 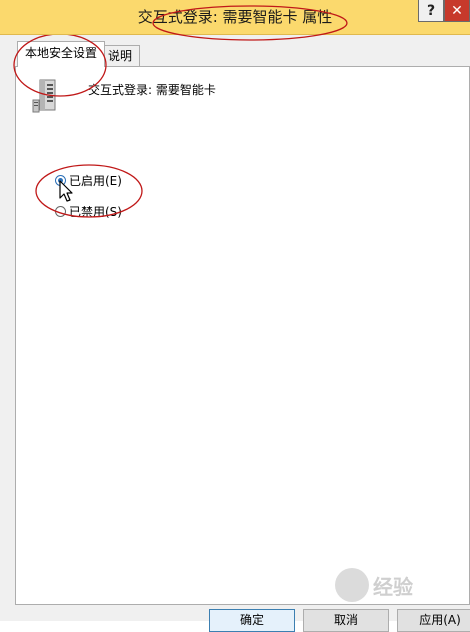 I want to click on tab-explain: 说明, so click(x=120, y=56).